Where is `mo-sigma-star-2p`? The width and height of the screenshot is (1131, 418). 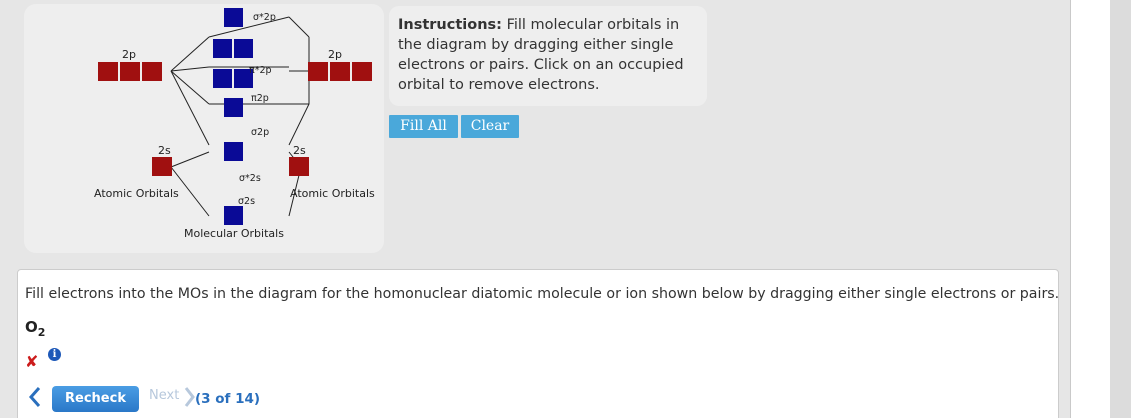
mo-sigma-star-2p is located at coordinates (233, 17).